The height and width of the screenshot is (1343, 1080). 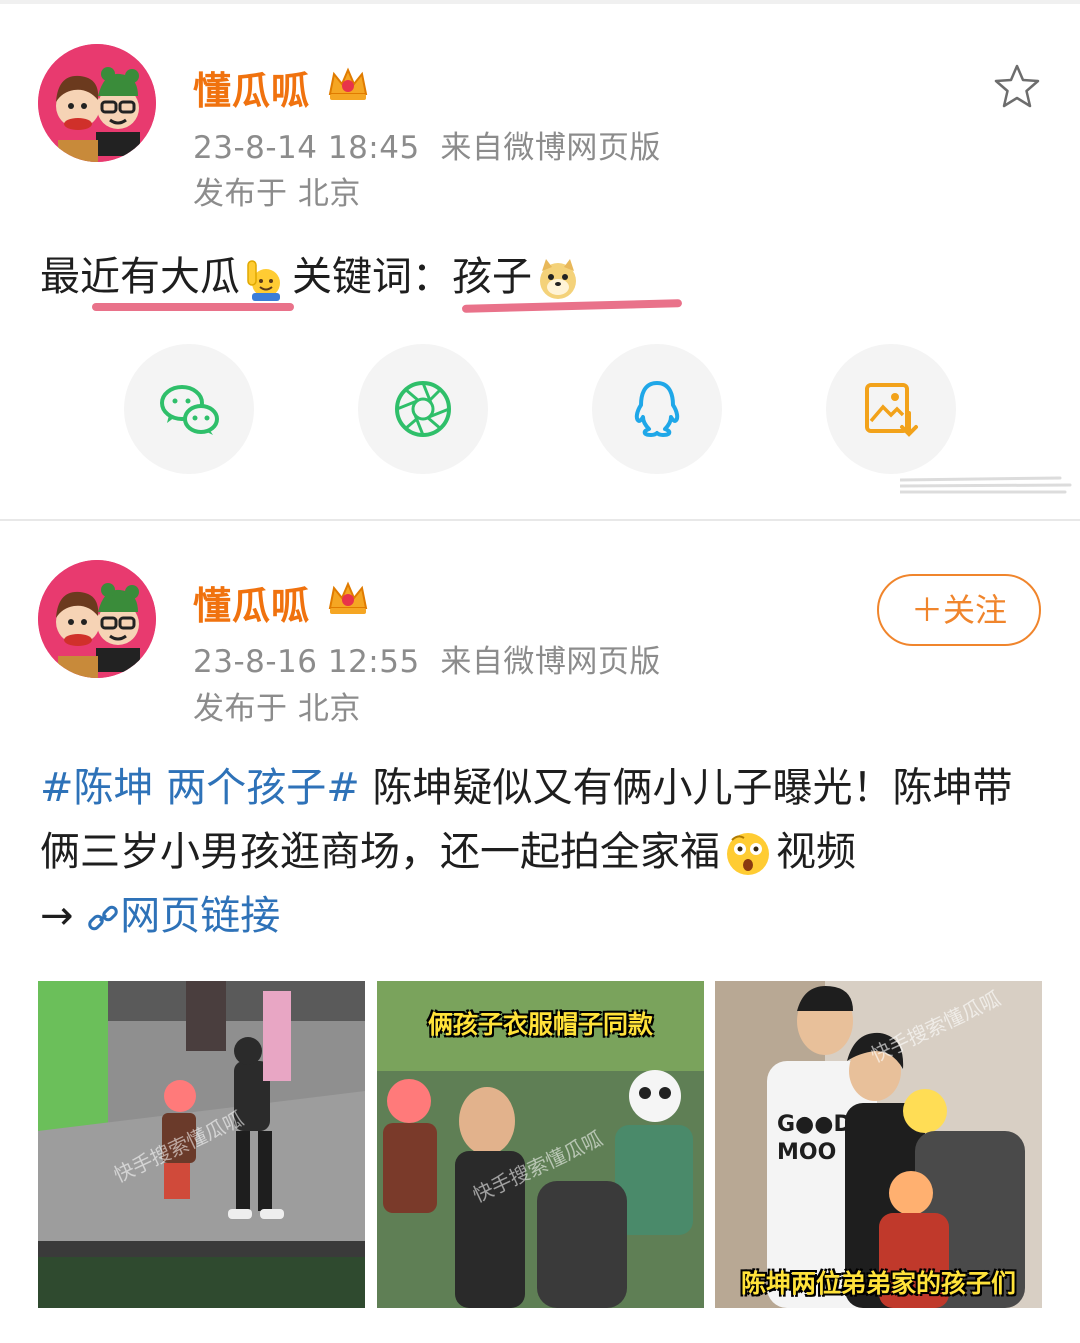 I want to click on avatar, so click(x=97, y=619).